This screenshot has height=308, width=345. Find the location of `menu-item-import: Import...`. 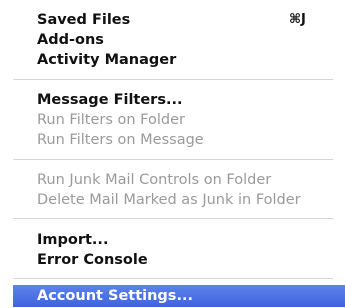

menu-item-import: Import... is located at coordinates (72, 240).